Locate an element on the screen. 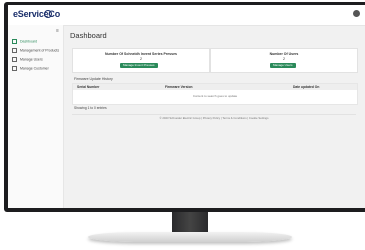 Image resolution: width=365 pixels, height=250 pixels. card-title: Number Of Schneidh Invent Series Presses is located at coordinates (141, 54).